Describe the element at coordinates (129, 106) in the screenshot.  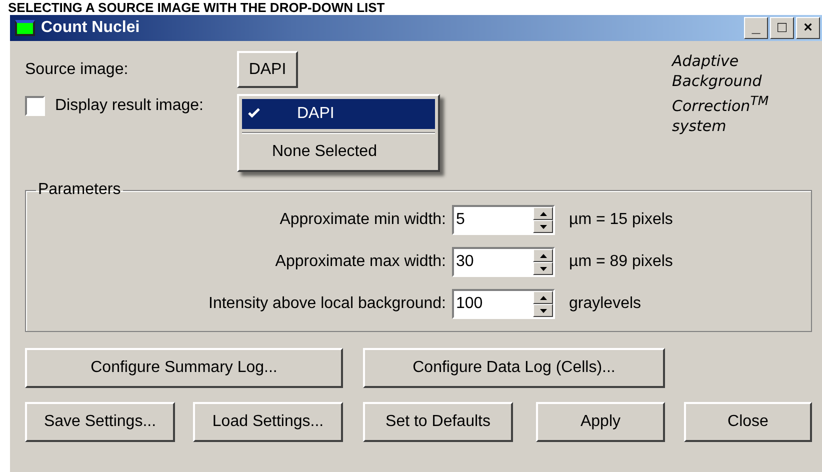
I see `display-result-label: Display result image:` at that location.